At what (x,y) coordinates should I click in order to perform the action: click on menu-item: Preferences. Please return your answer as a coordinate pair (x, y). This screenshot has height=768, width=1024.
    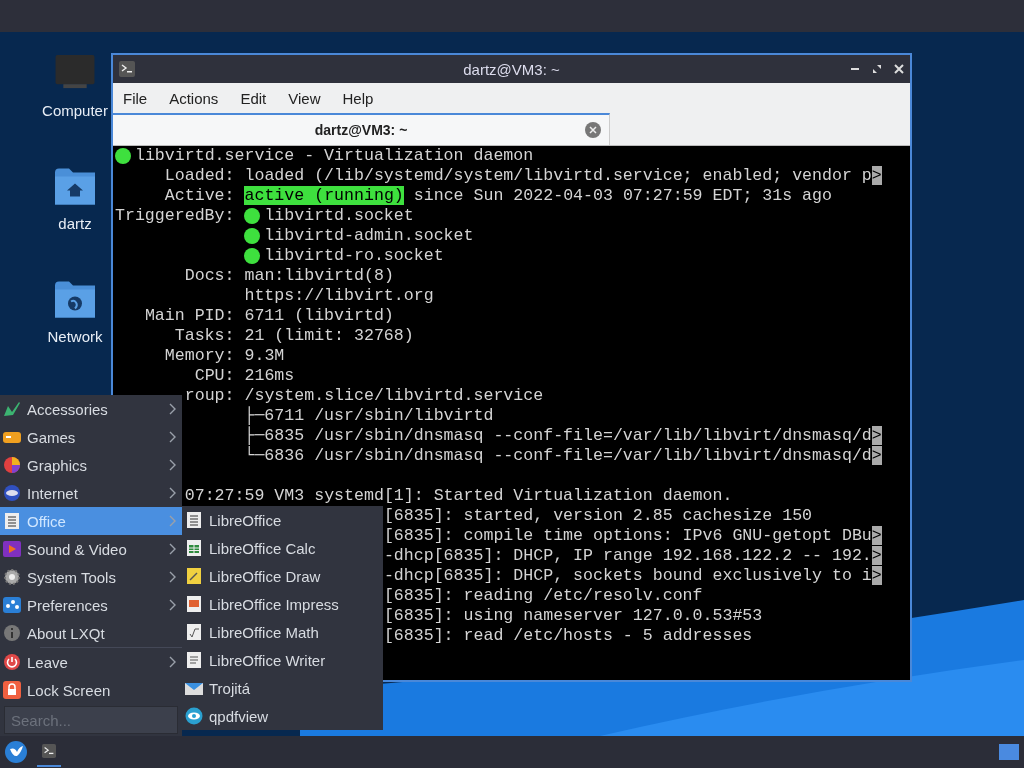
    Looking at the image, I should click on (91, 605).